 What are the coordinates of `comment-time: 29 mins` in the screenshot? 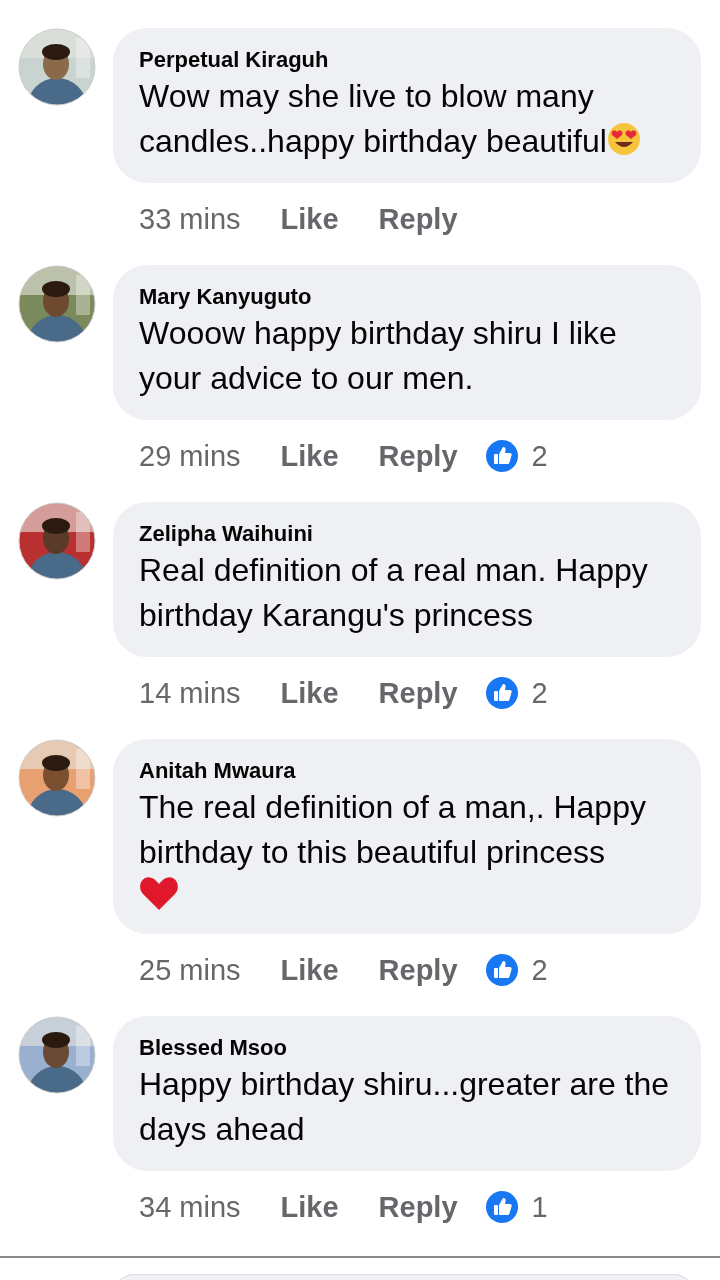 It's located at (190, 456).